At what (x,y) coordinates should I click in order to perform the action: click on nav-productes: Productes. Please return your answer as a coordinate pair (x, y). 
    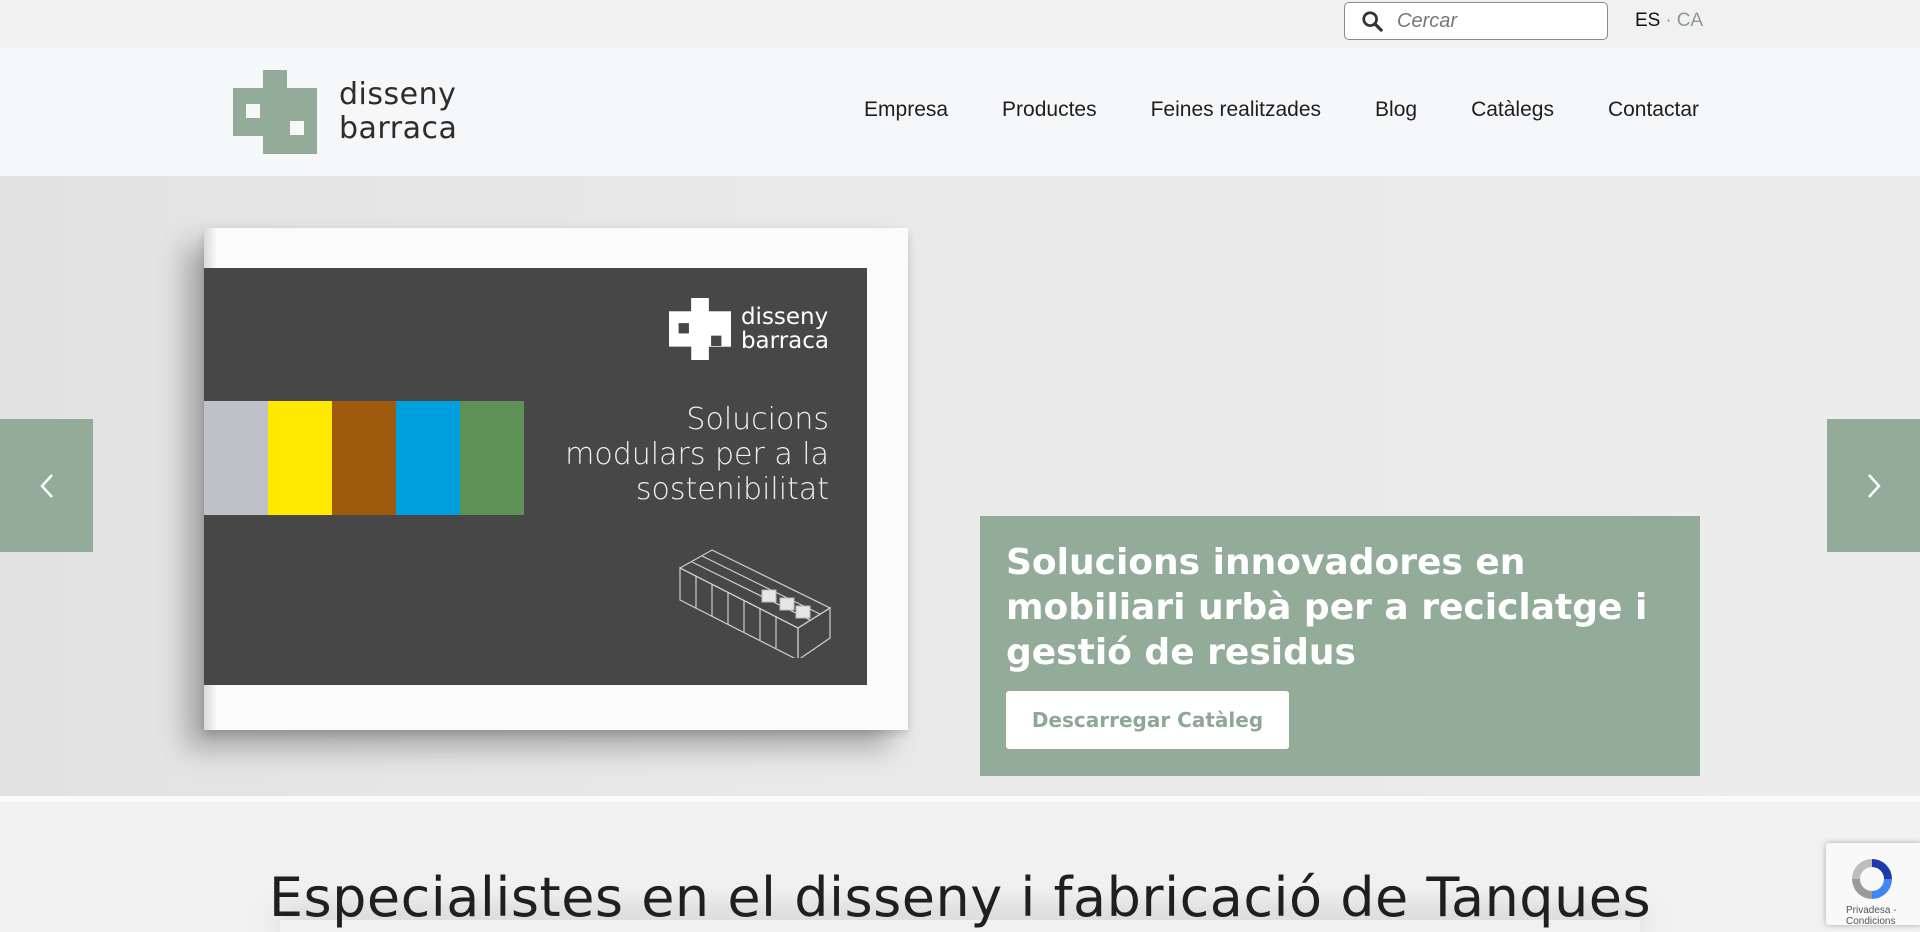
    Looking at the image, I should click on (1049, 110).